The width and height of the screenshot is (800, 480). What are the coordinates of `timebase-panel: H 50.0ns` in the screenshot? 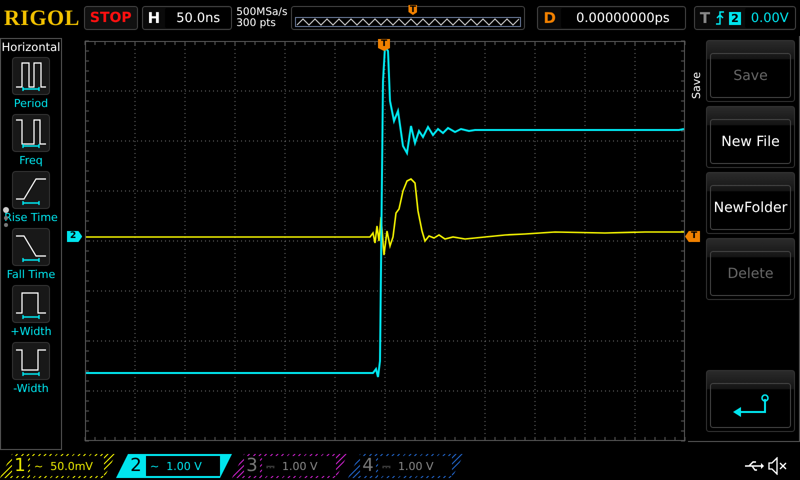 It's located at (187, 18).